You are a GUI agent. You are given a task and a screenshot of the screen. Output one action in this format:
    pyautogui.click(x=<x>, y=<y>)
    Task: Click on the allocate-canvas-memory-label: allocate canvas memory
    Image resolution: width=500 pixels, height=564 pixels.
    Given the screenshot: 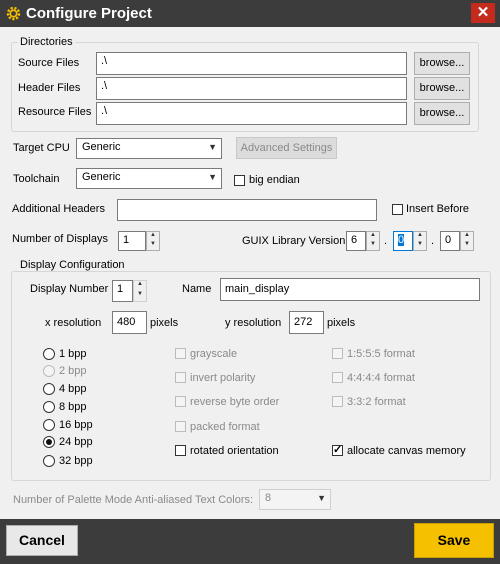 What is the action you would take?
    pyautogui.click(x=406, y=451)
    